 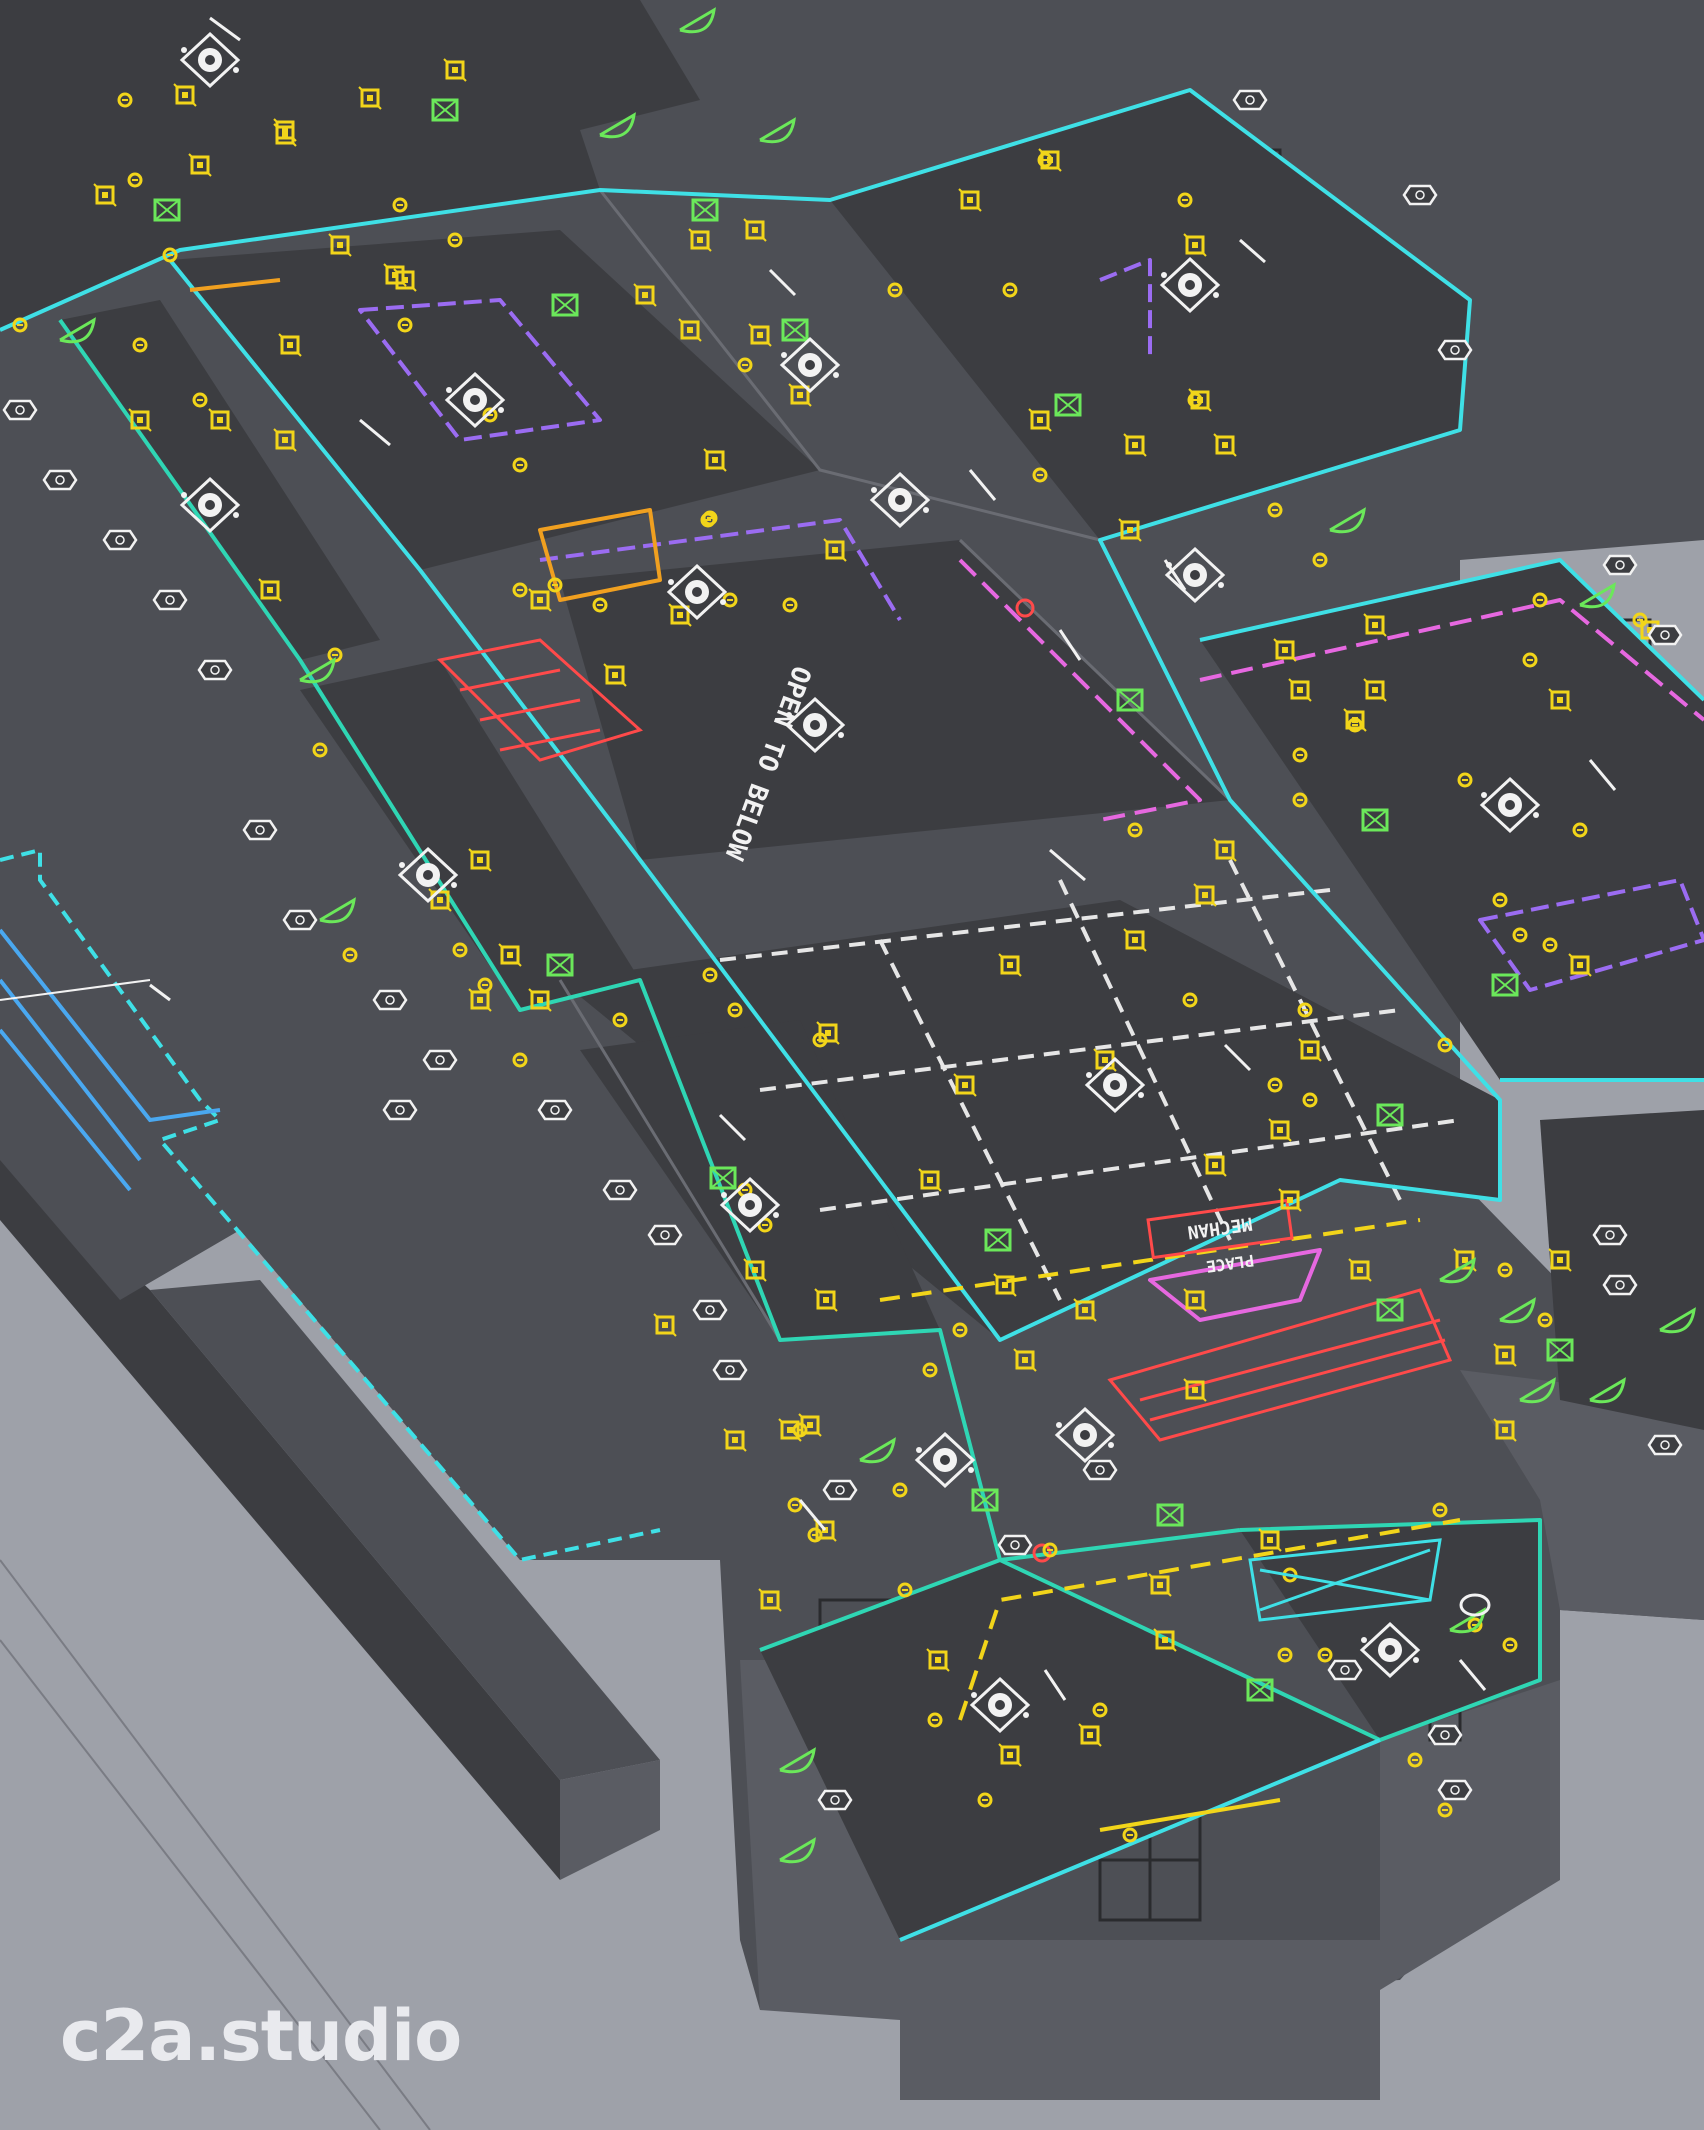 I want to click on studio-watermark: c2a.studio, so click(x=261, y=2036).